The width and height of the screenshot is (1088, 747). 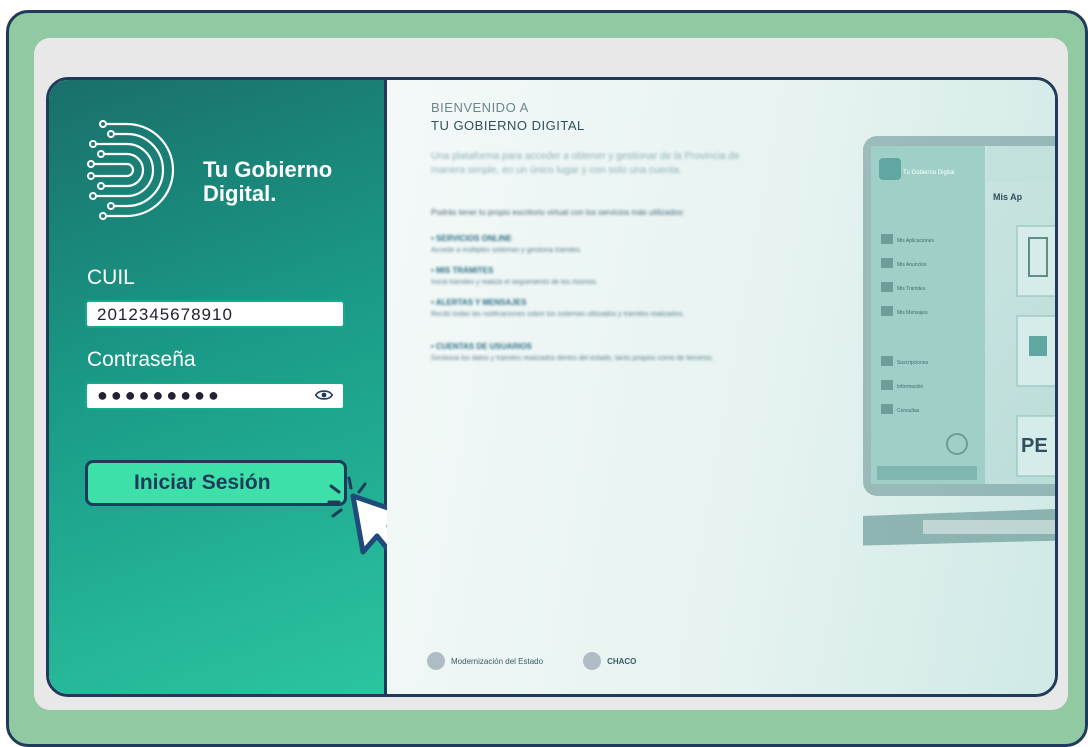 What do you see at coordinates (910, 387) in the screenshot?
I see `laptop-menu-item: Información` at bounding box center [910, 387].